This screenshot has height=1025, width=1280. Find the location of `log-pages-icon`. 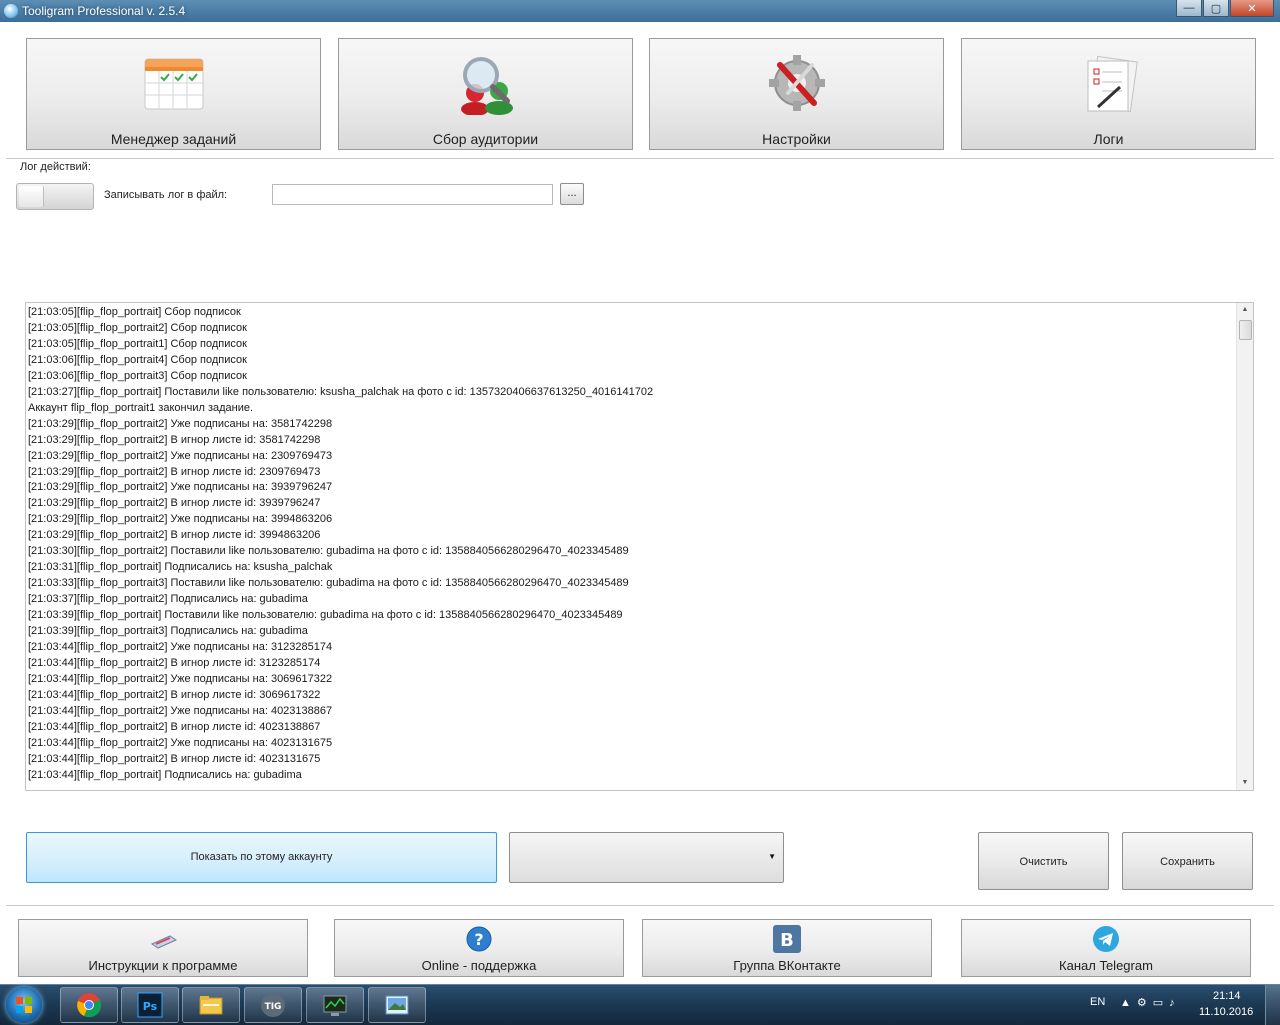

log-pages-icon is located at coordinates (1112, 84).